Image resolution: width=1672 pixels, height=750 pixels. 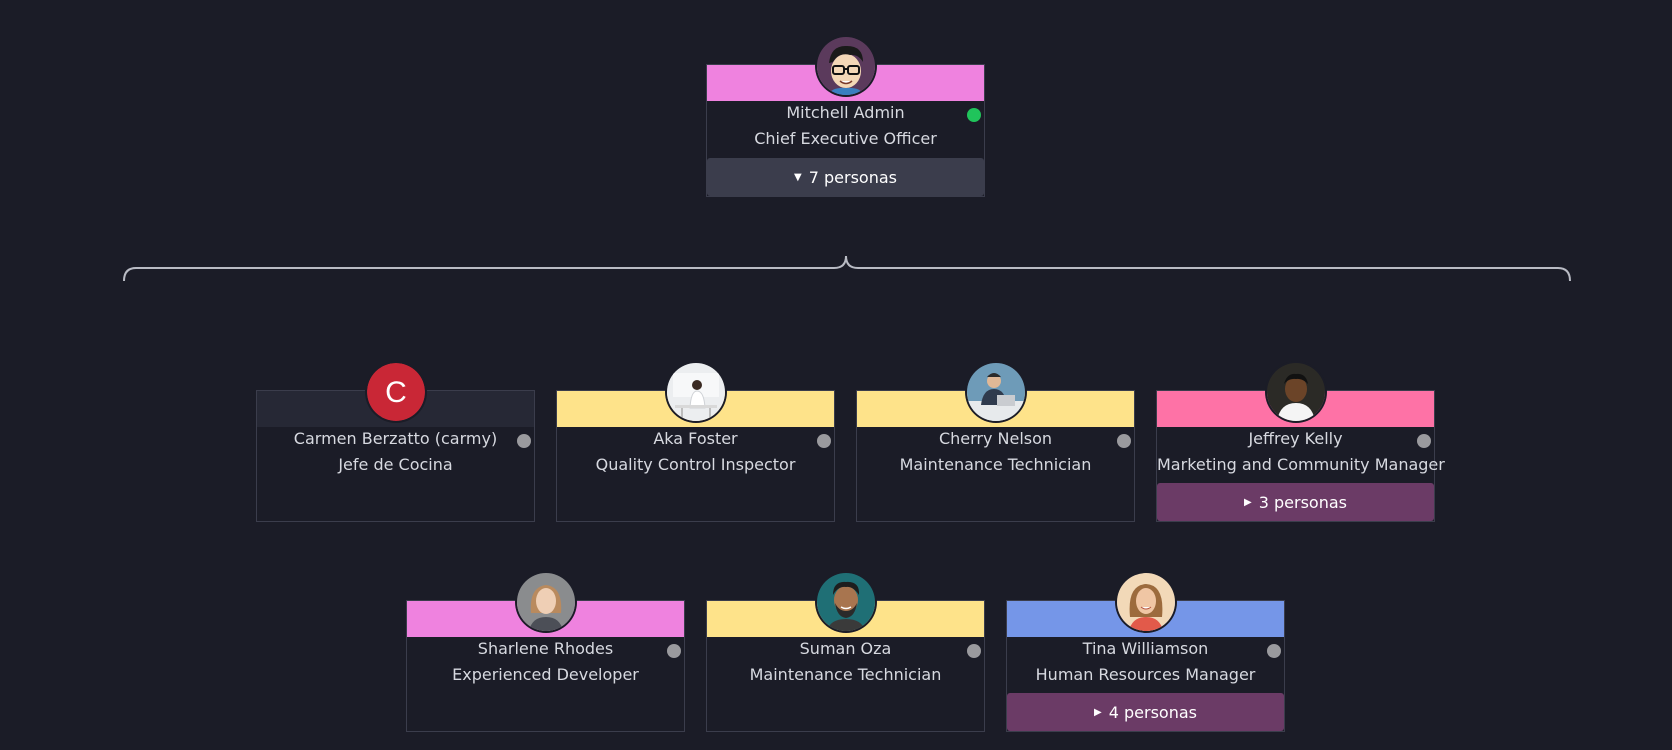 I want to click on employee-name: Sharlene Rhodes, so click(x=545, y=649).